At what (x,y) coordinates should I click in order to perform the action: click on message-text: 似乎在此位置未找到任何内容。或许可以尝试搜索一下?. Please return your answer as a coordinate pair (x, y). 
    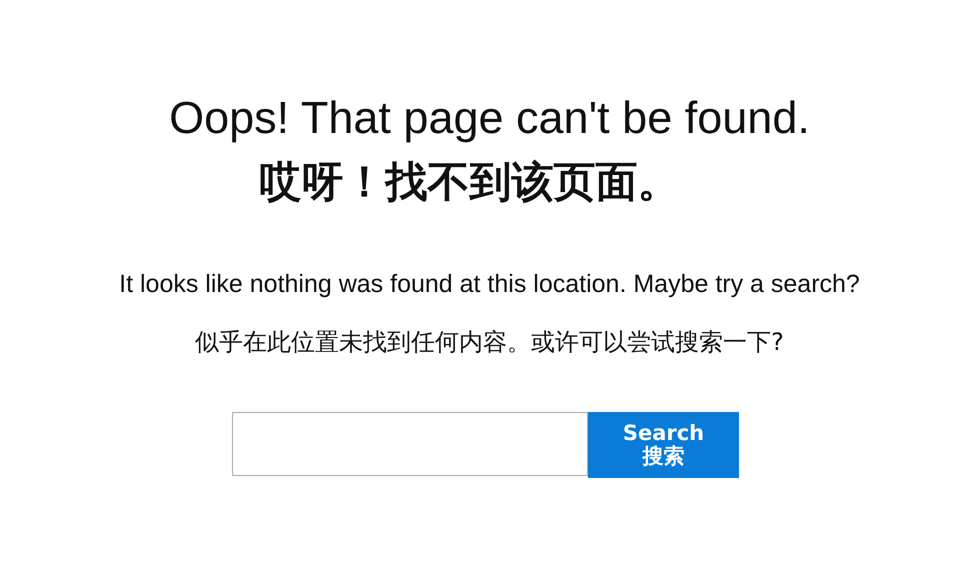
    Looking at the image, I should click on (489, 342).